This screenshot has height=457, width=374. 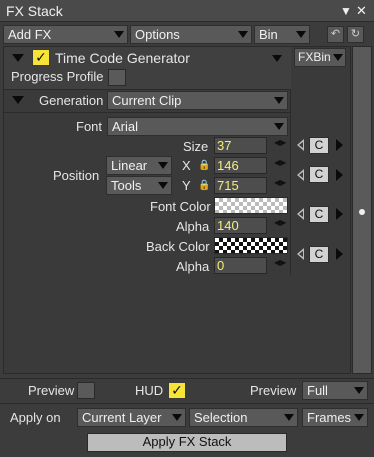 What do you see at coordinates (196, 146) in the screenshot?
I see `size-label: Size` at bounding box center [196, 146].